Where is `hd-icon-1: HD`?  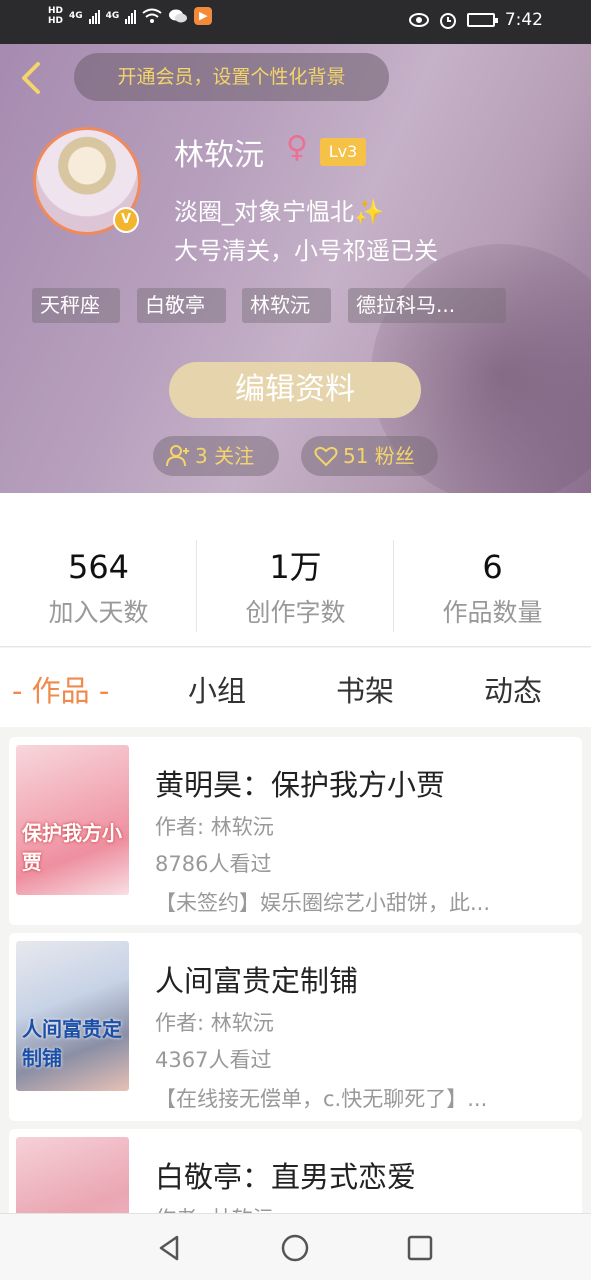
hd-icon-1: HD is located at coordinates (56, 11).